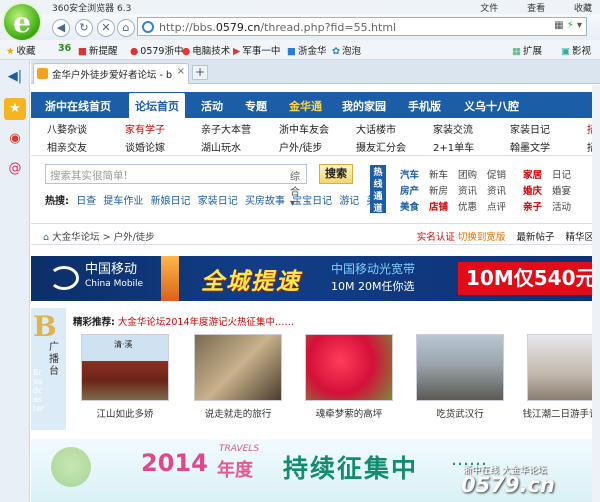 The image size is (600, 502). Describe the element at coordinates (125, 413) in the screenshot. I see `photo-caption: 江山如此多娇` at that location.